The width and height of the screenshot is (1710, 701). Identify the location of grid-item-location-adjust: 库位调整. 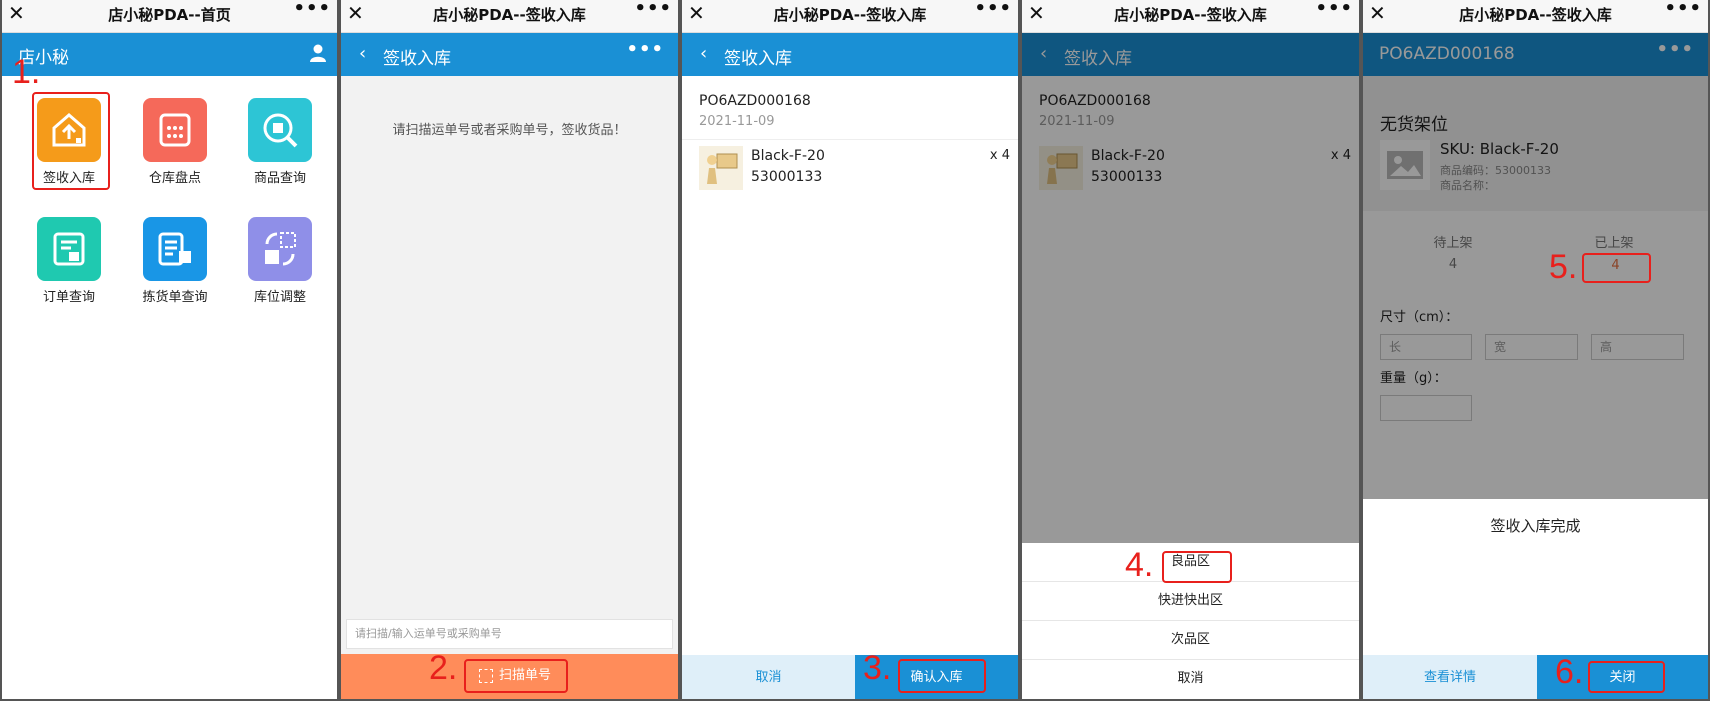
(280, 261).